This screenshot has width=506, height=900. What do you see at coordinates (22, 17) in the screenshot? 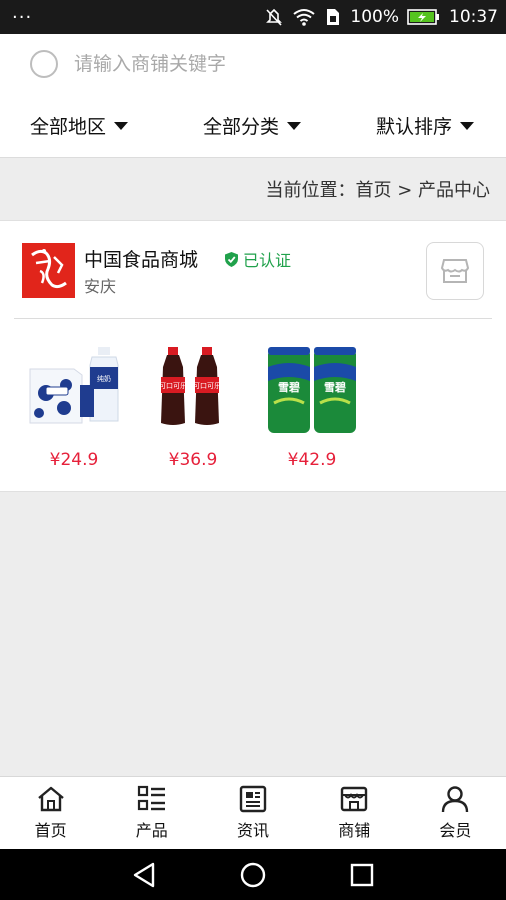
I see `more-dots-icon: ···` at bounding box center [22, 17].